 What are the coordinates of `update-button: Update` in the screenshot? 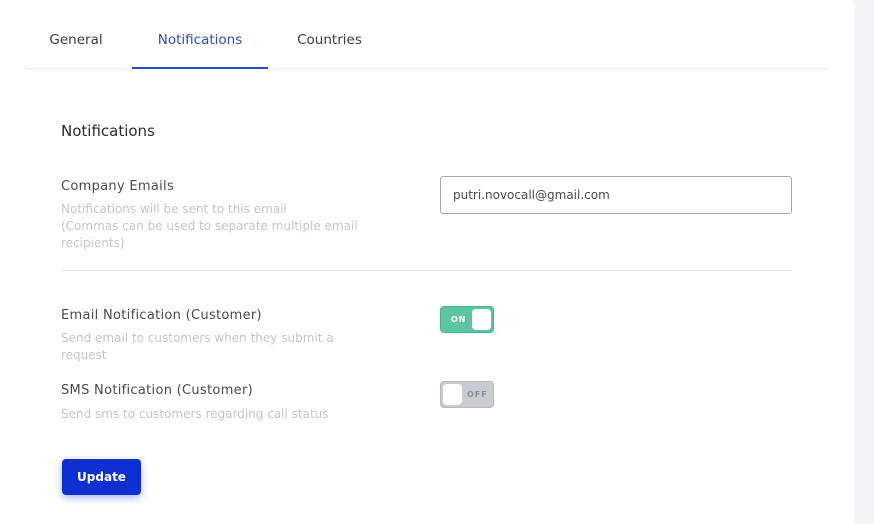 It's located at (101, 477).